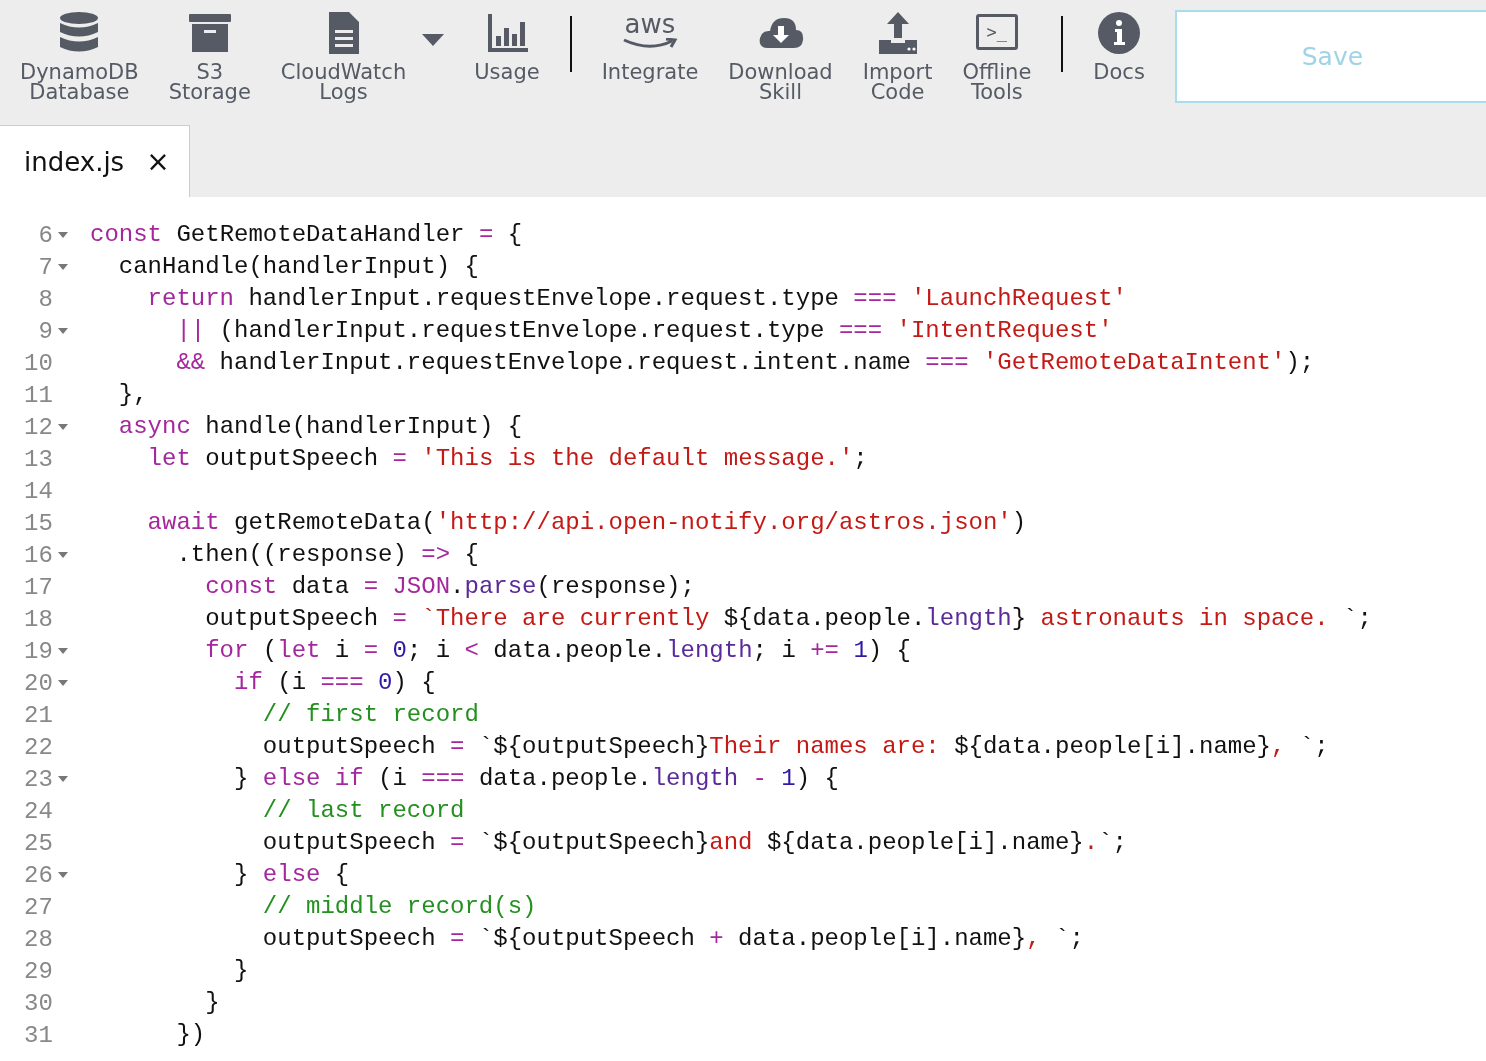 Image resolution: width=1486 pixels, height=1061 pixels. I want to click on code-line: },, so click(132, 395).